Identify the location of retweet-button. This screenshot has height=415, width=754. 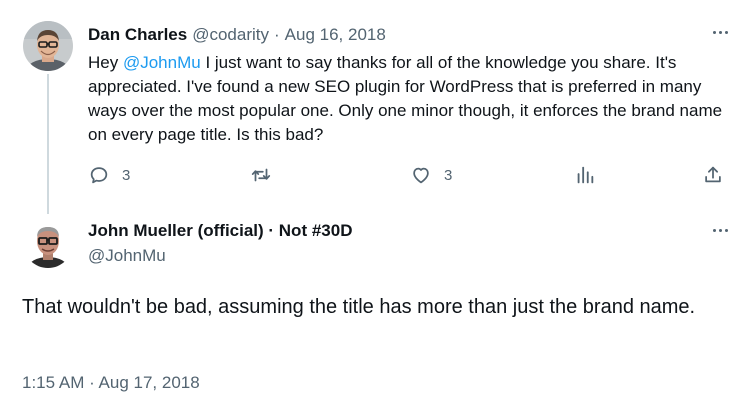
(261, 175).